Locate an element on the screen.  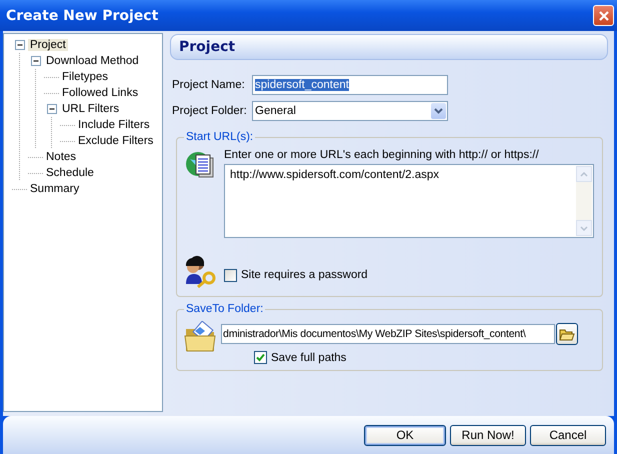
dialog-button: Run Now! is located at coordinates (488, 435).